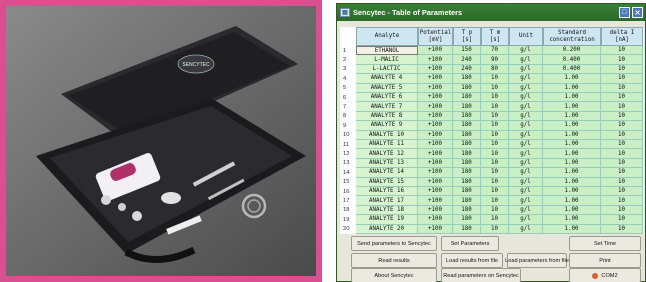 Image resolution: width=646 pixels, height=282 pixels. Describe the element at coordinates (394, 275) in the screenshot. I see `about-button: About Sencytec` at that location.